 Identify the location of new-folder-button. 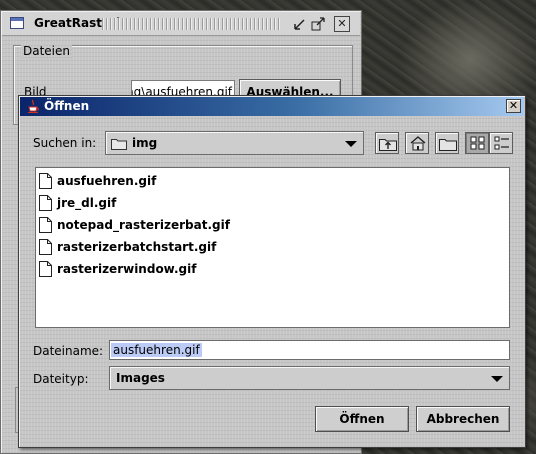
(447, 143).